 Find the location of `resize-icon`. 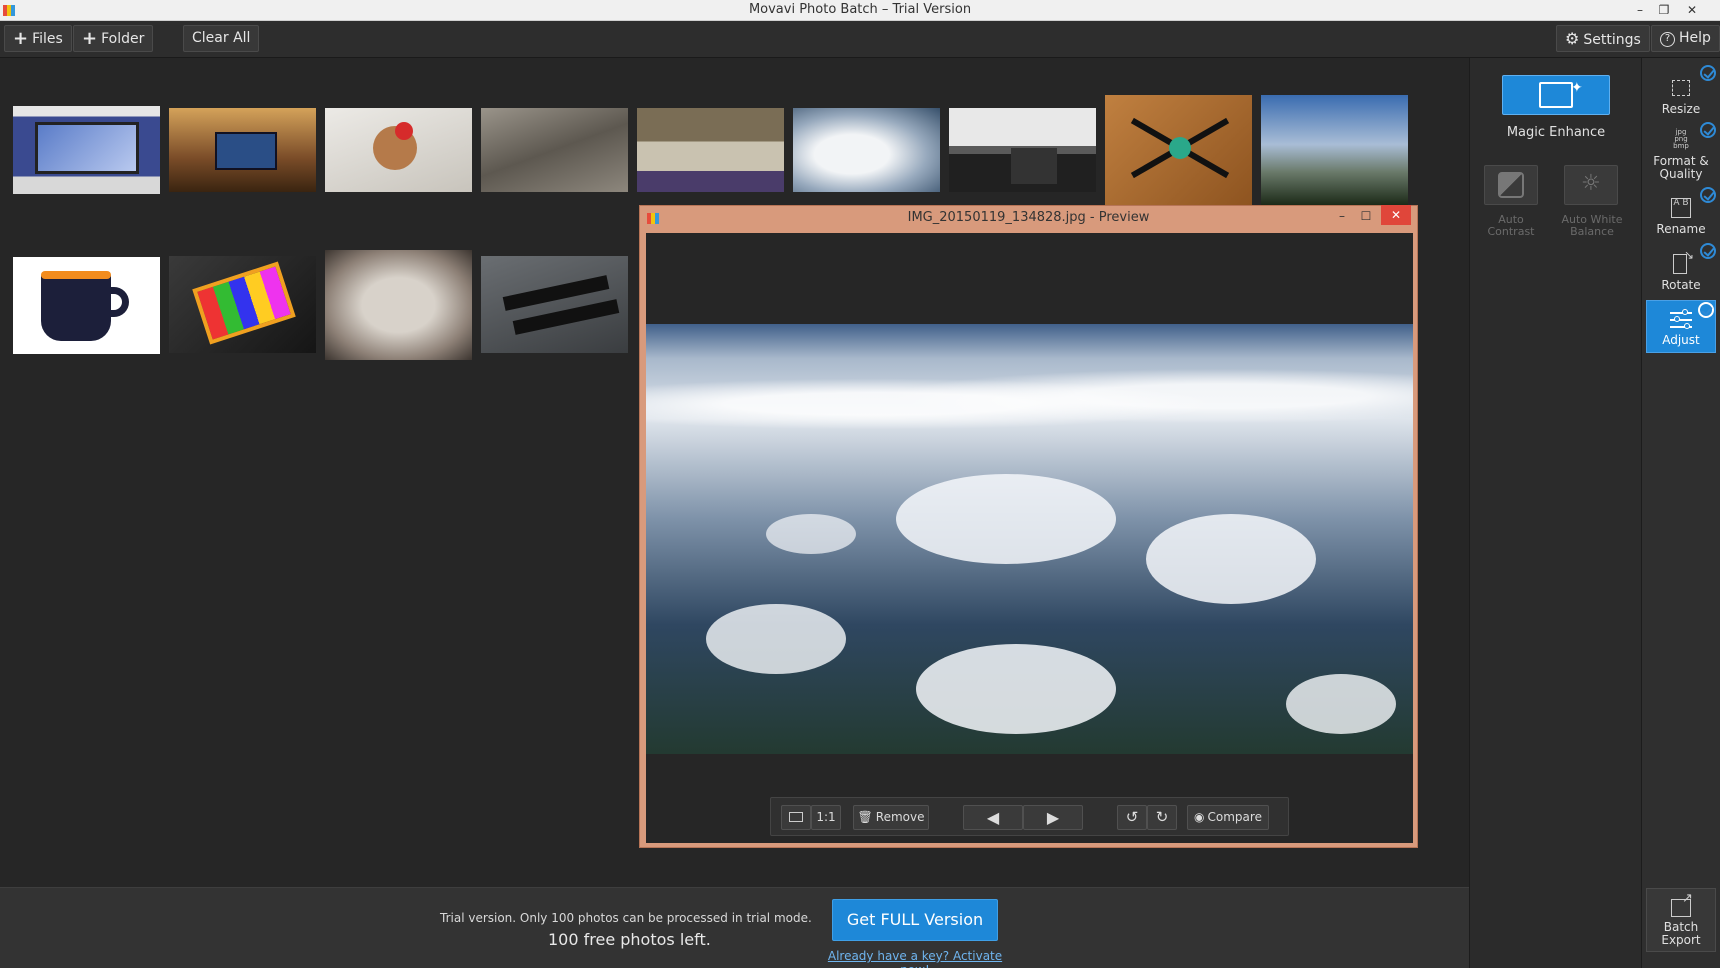

resize-icon is located at coordinates (1681, 88).